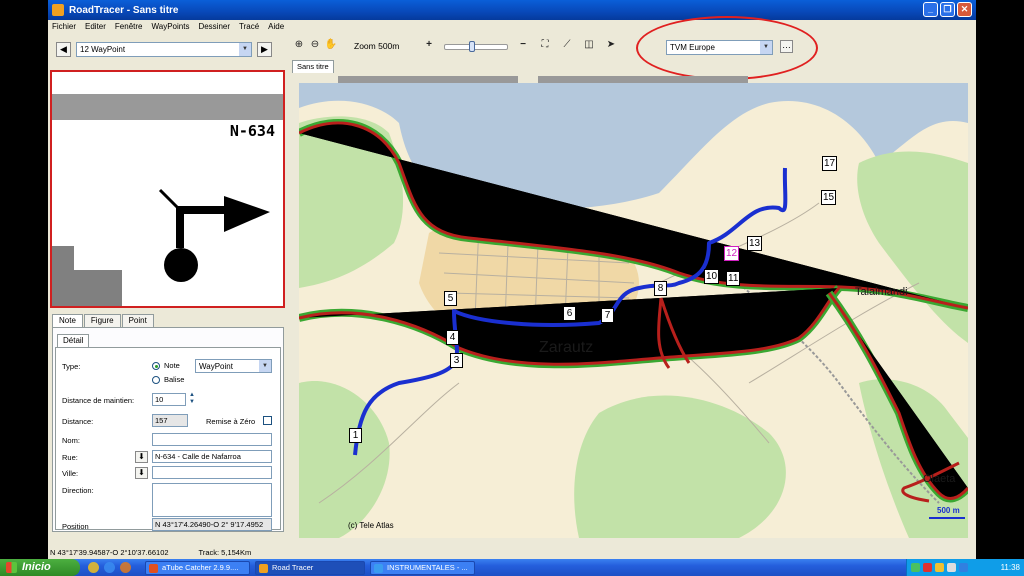 The image size is (1024, 576). Describe the element at coordinates (171, 26) in the screenshot. I see `menu-waypoints: WayPoints` at that location.